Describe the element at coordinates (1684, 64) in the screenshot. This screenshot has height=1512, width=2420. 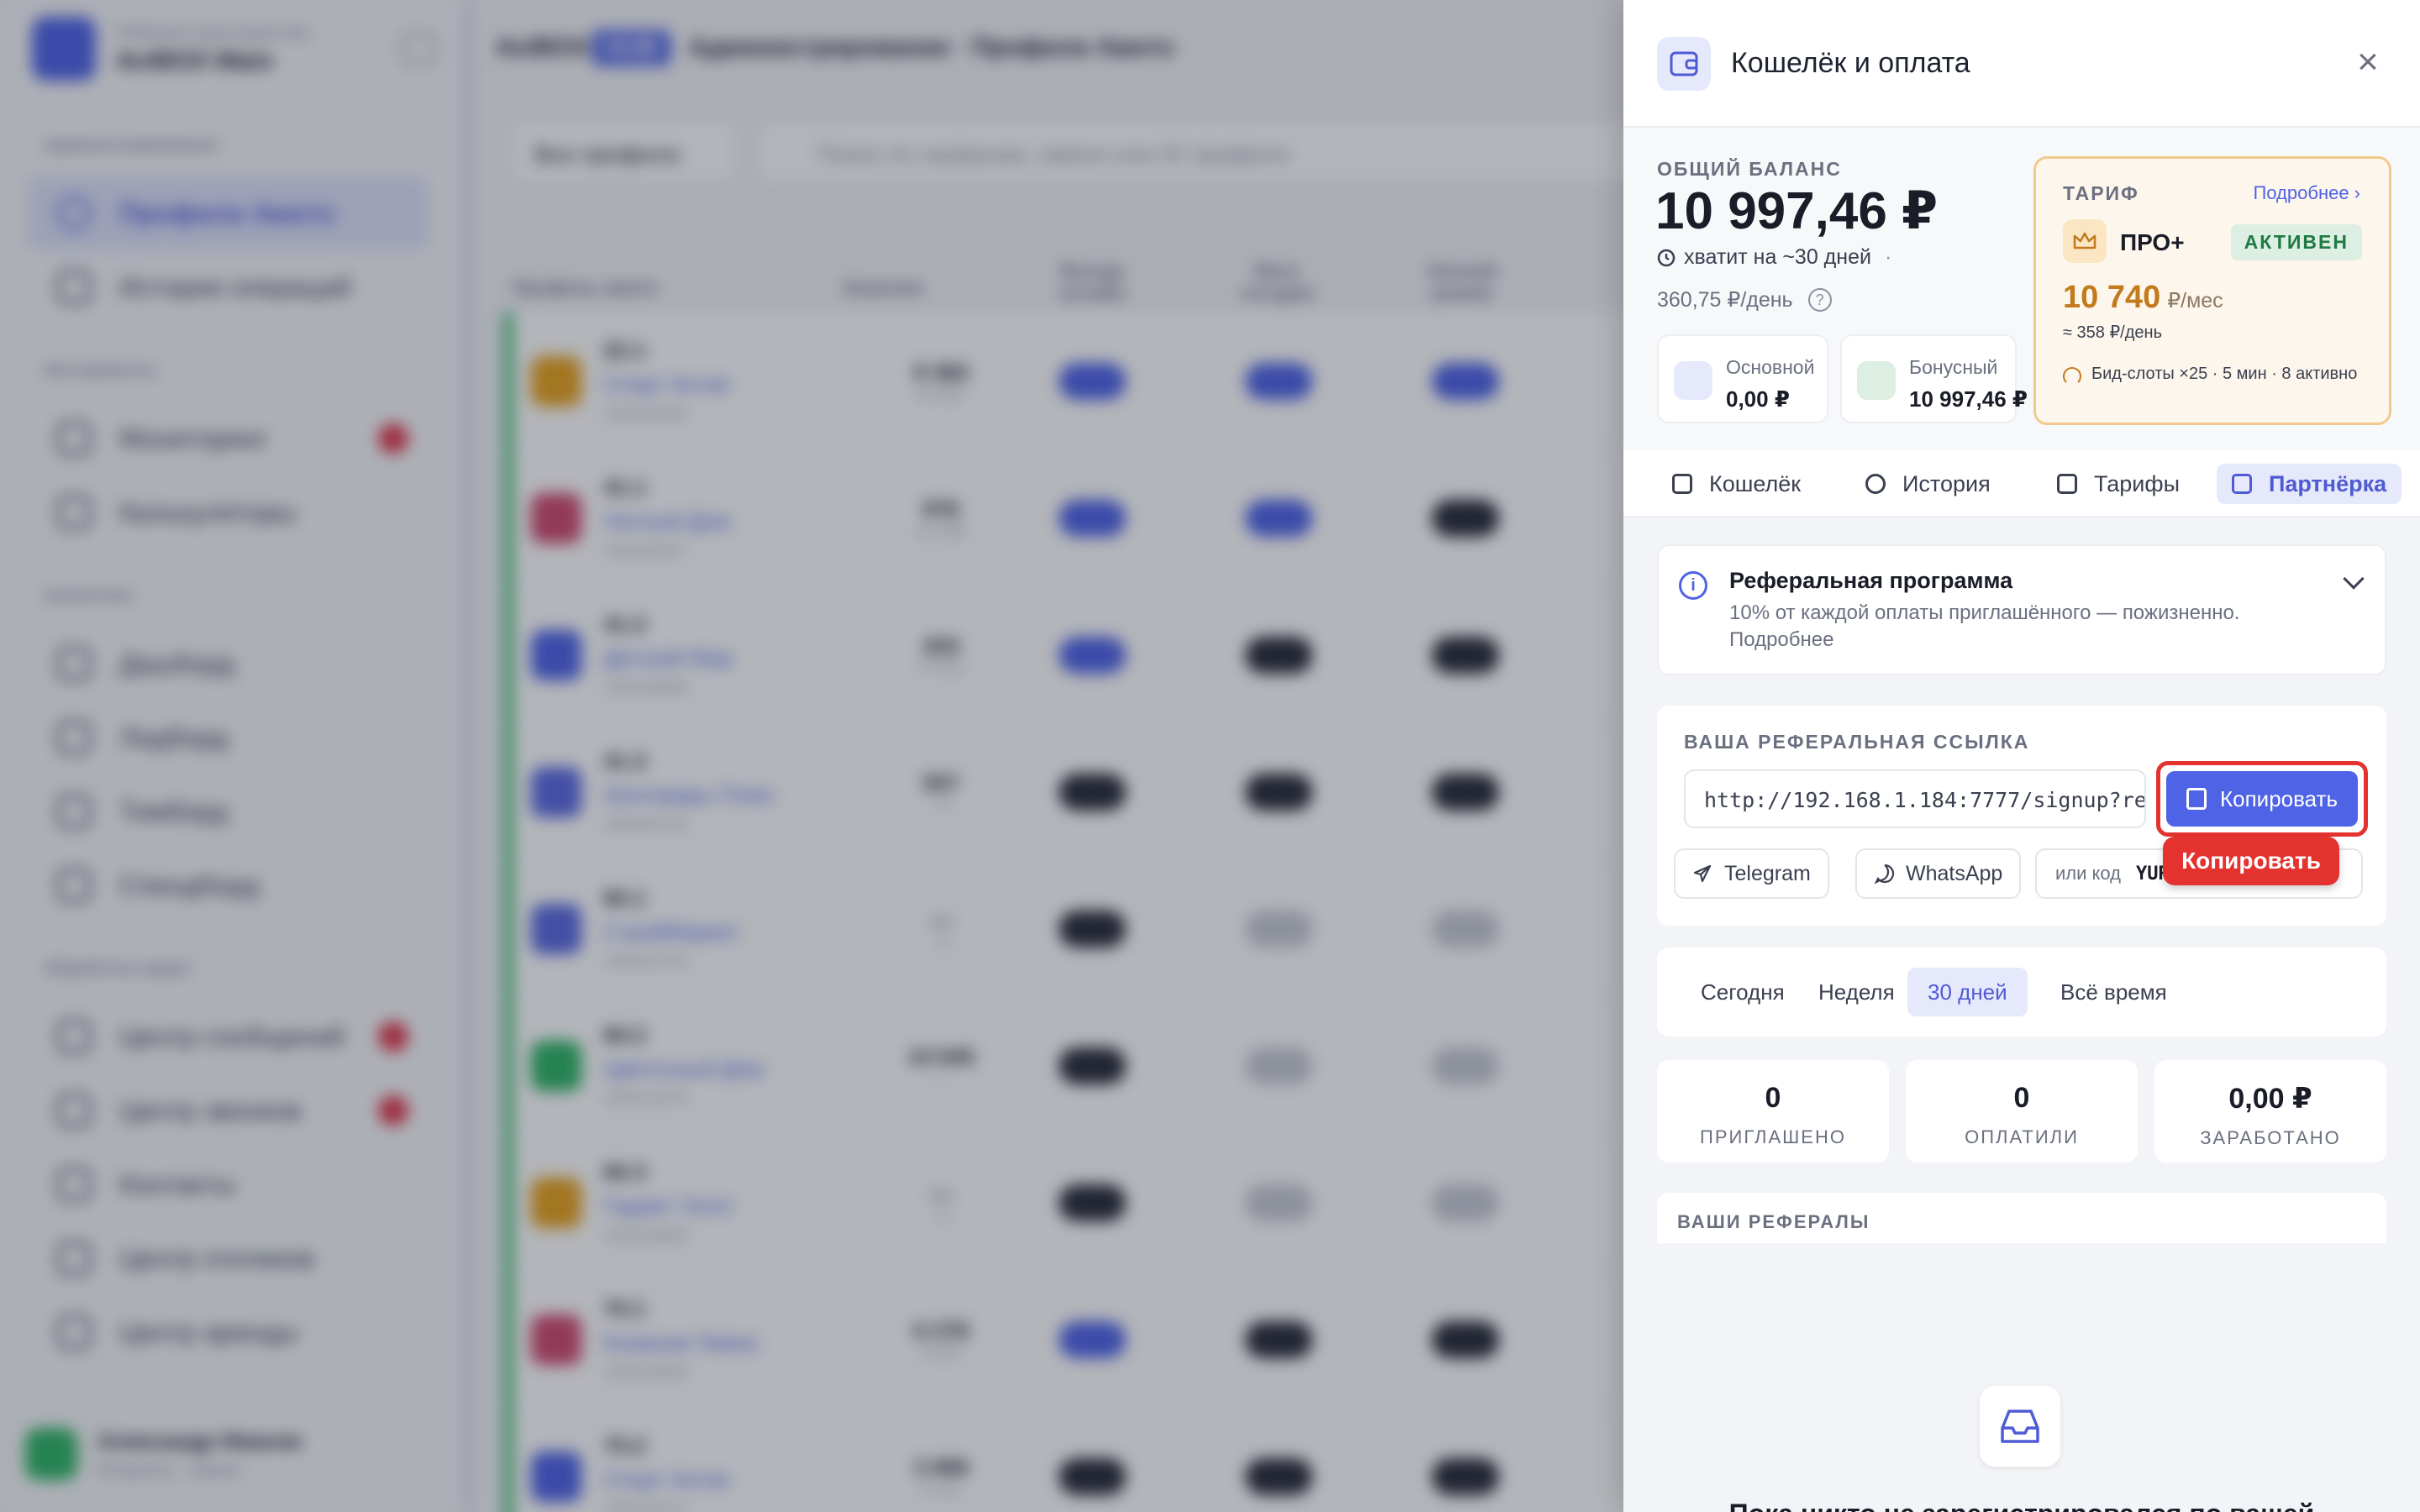
I see `wallet-icon` at that location.